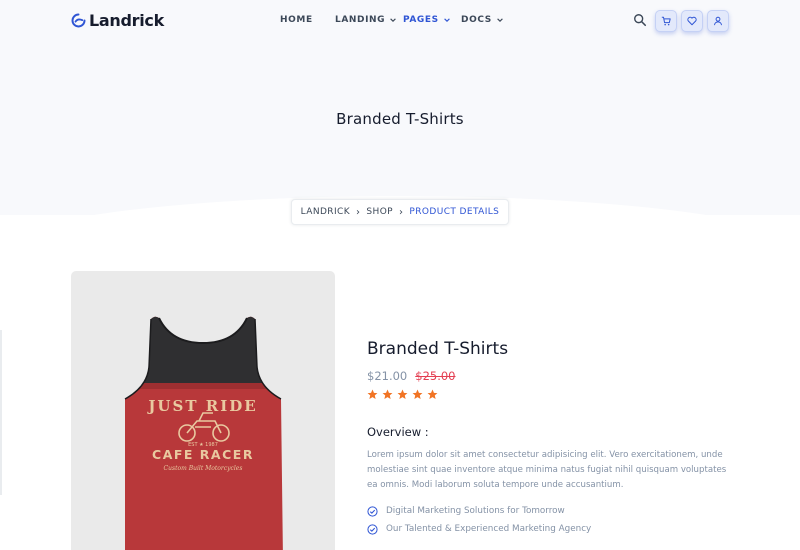 Image resolution: width=800 pixels, height=550 pixels. I want to click on feature-label: Digital Marketing Solutions for Tomorrow, so click(475, 511).